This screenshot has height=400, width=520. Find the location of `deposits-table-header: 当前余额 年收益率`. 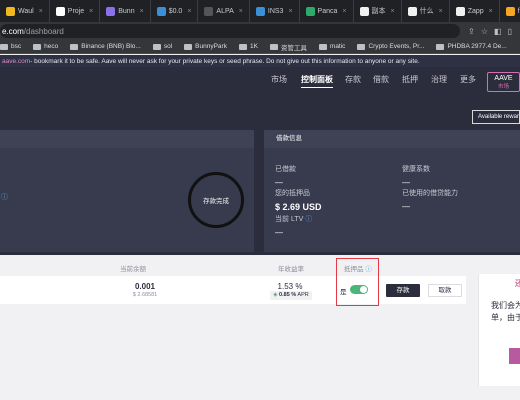

deposits-table-header: 当前余额 年收益率 is located at coordinates (233, 267).